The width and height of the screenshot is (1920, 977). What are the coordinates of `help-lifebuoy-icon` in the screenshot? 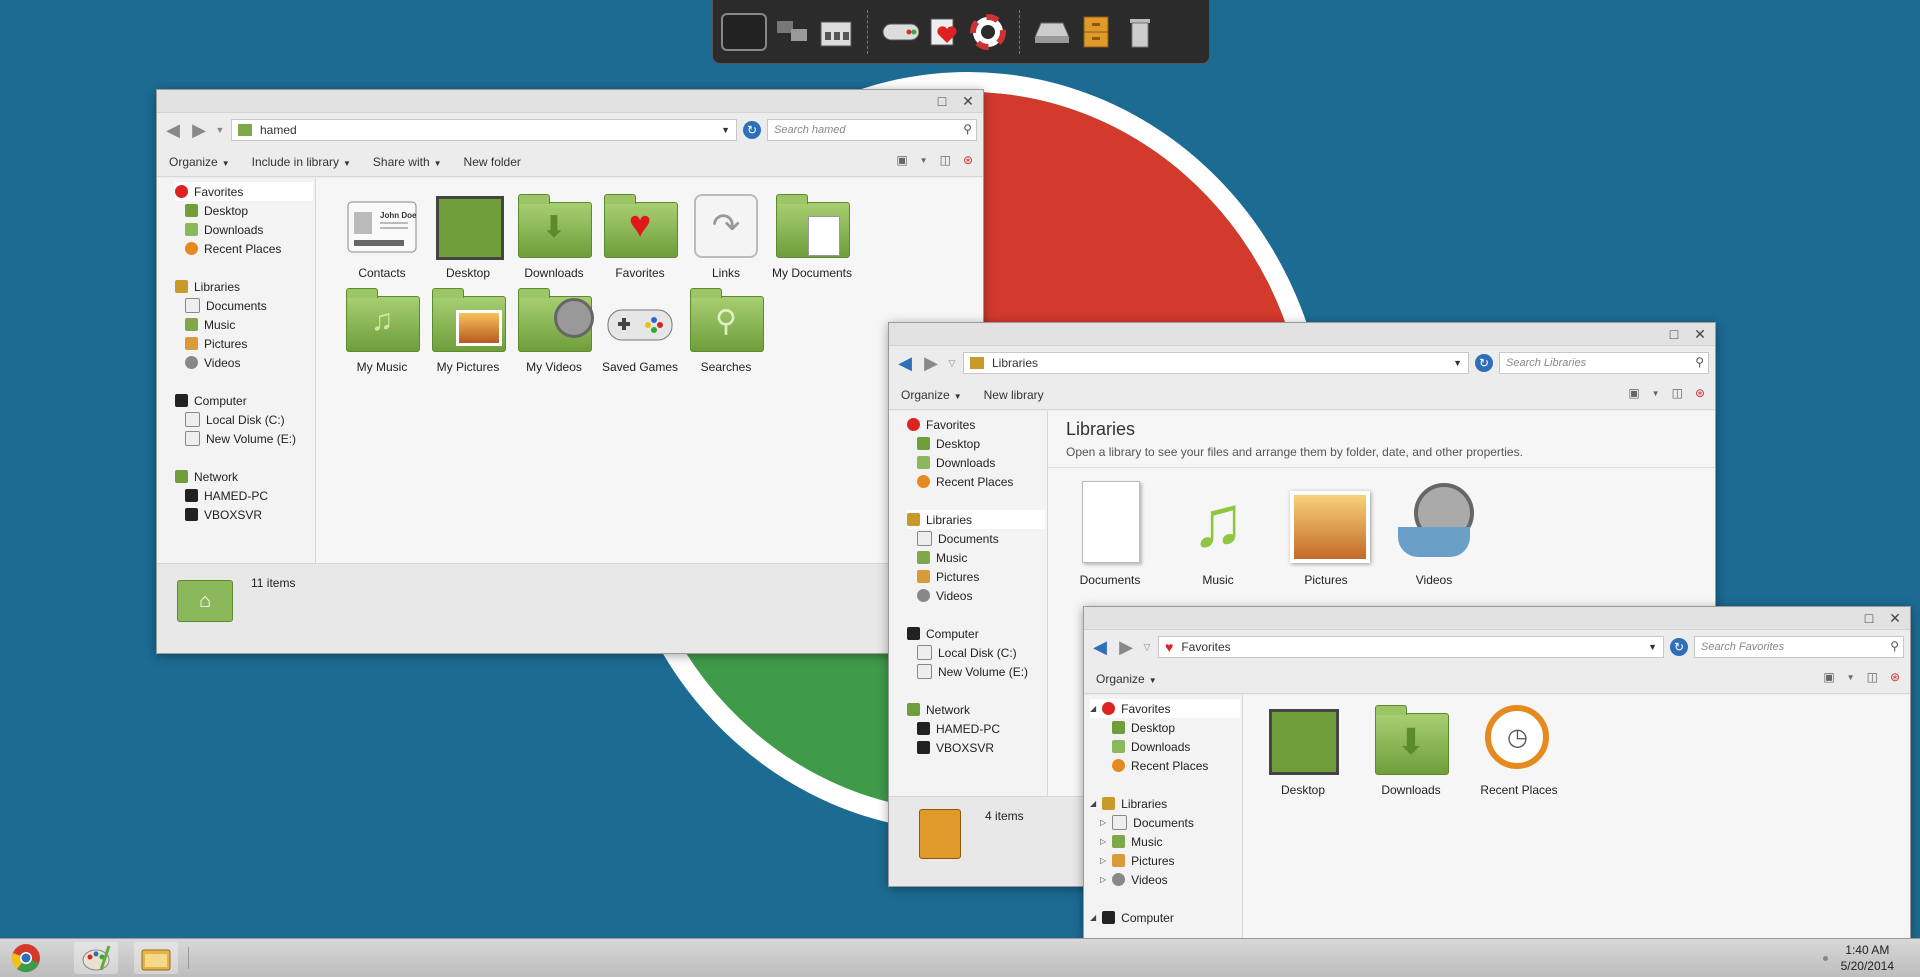 It's located at (988, 32).